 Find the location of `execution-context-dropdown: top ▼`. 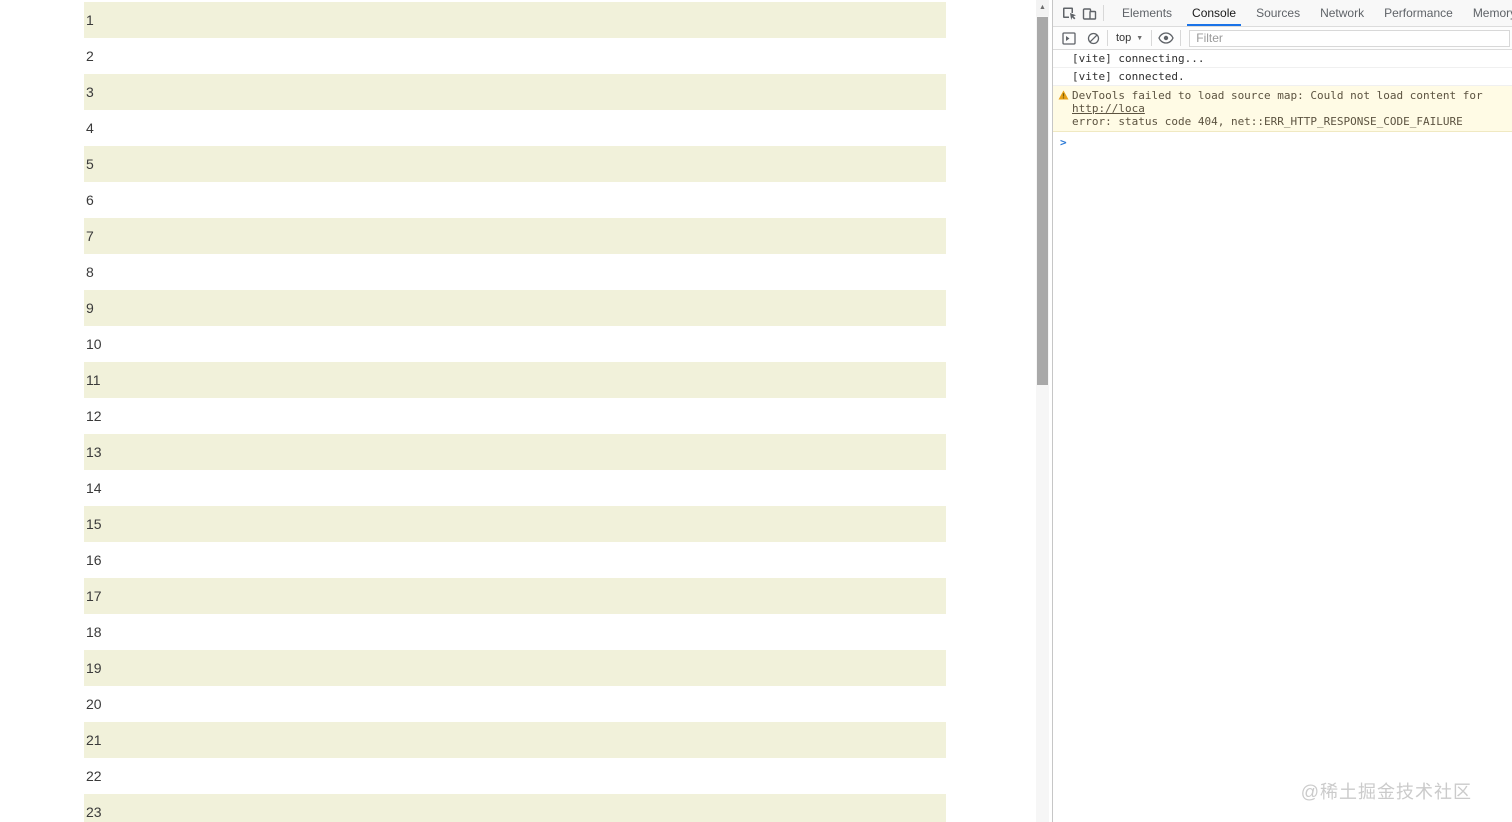

execution-context-dropdown: top ▼ is located at coordinates (1129, 38).